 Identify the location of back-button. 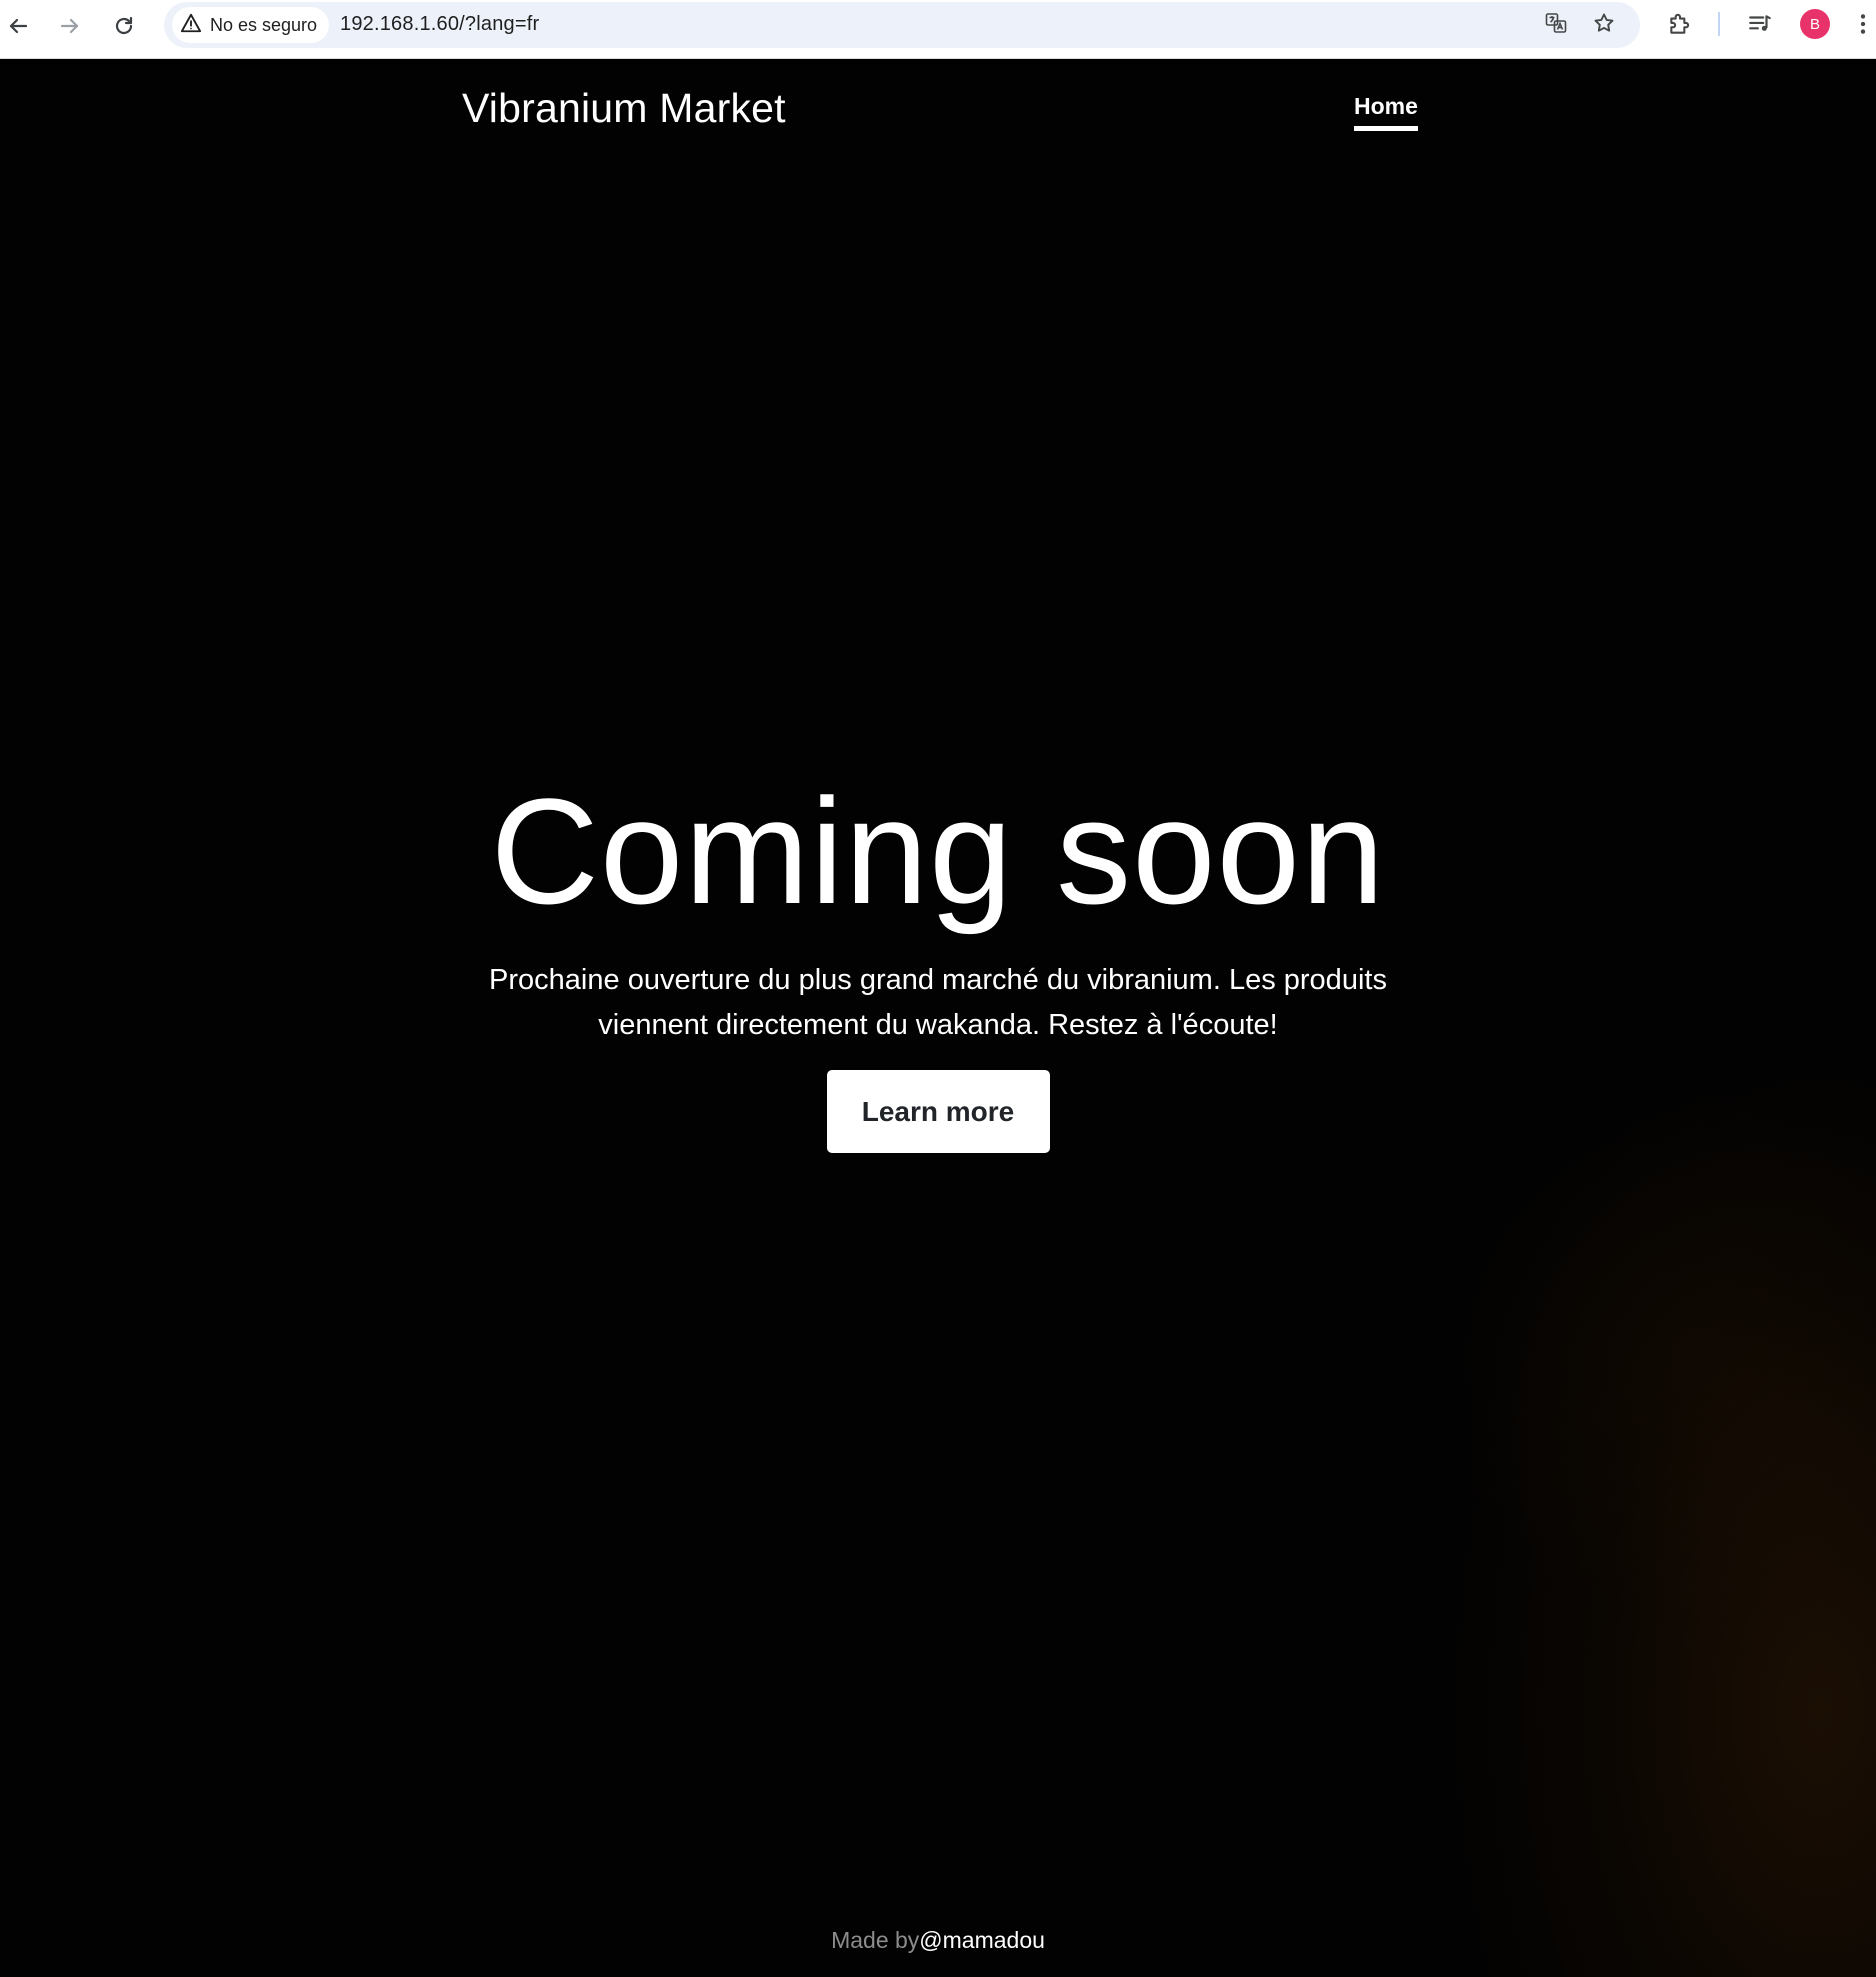
(19, 28).